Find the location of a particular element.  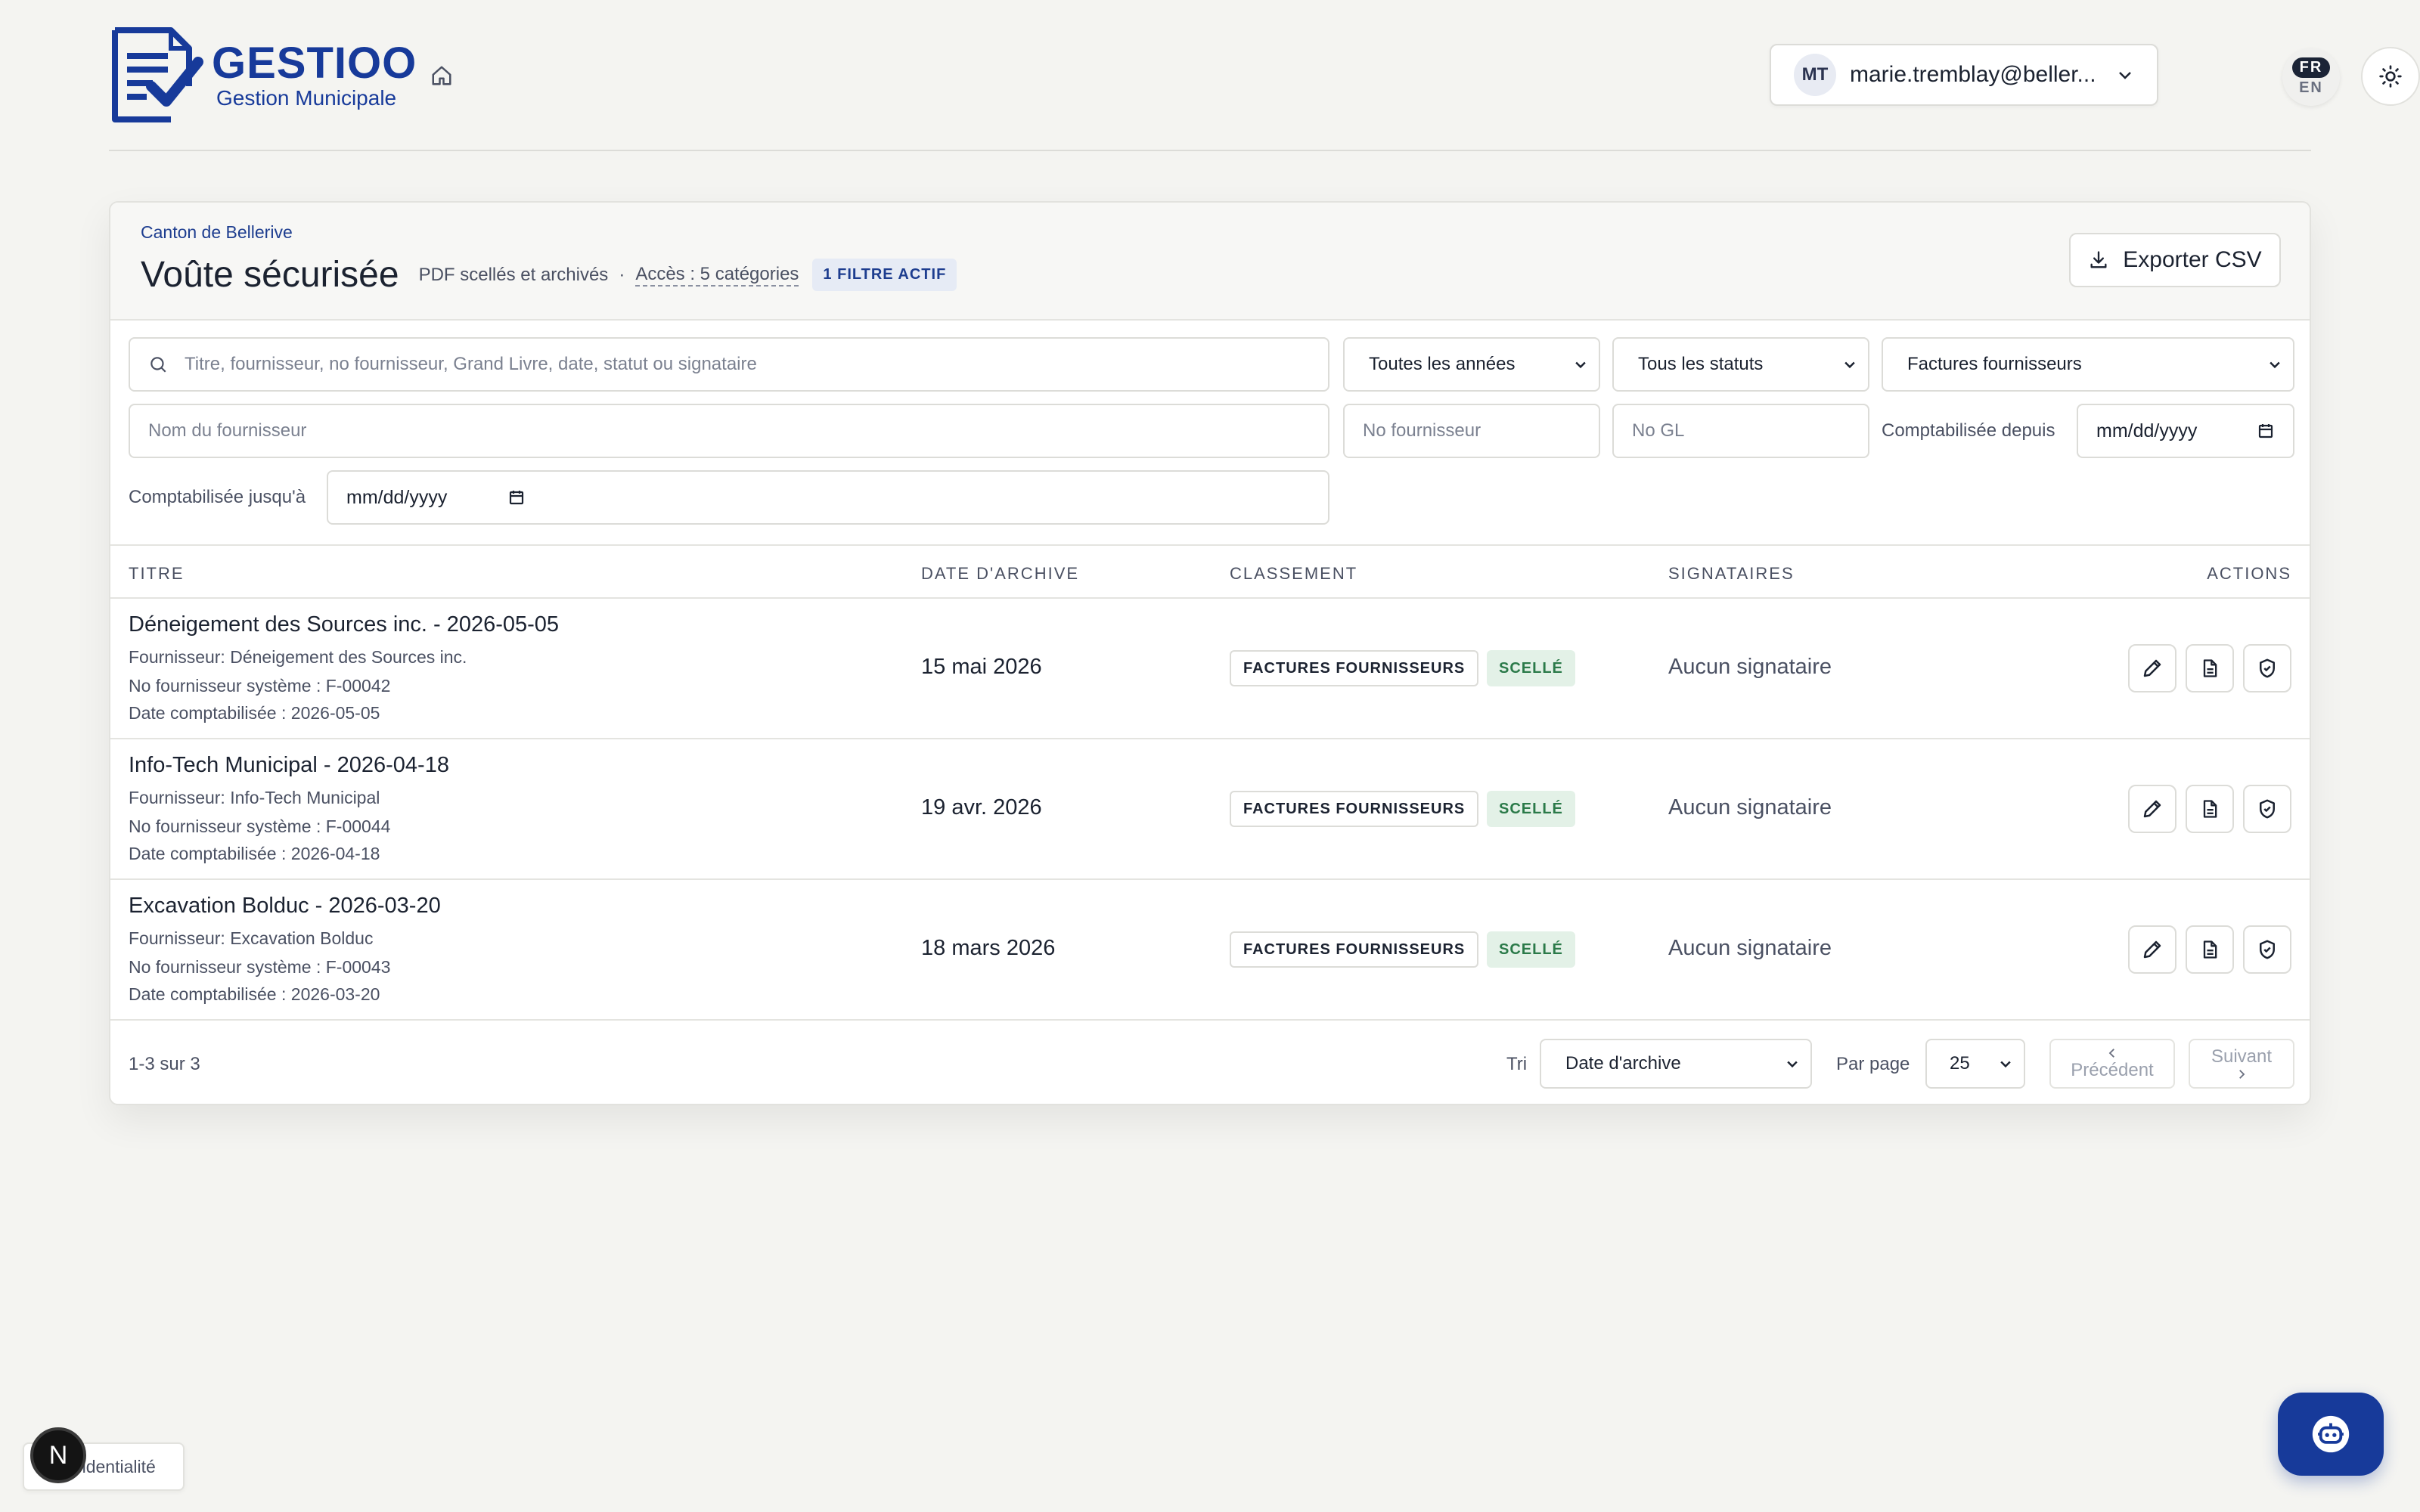

result-count: 1-3 sur 3 is located at coordinates (164, 1064).